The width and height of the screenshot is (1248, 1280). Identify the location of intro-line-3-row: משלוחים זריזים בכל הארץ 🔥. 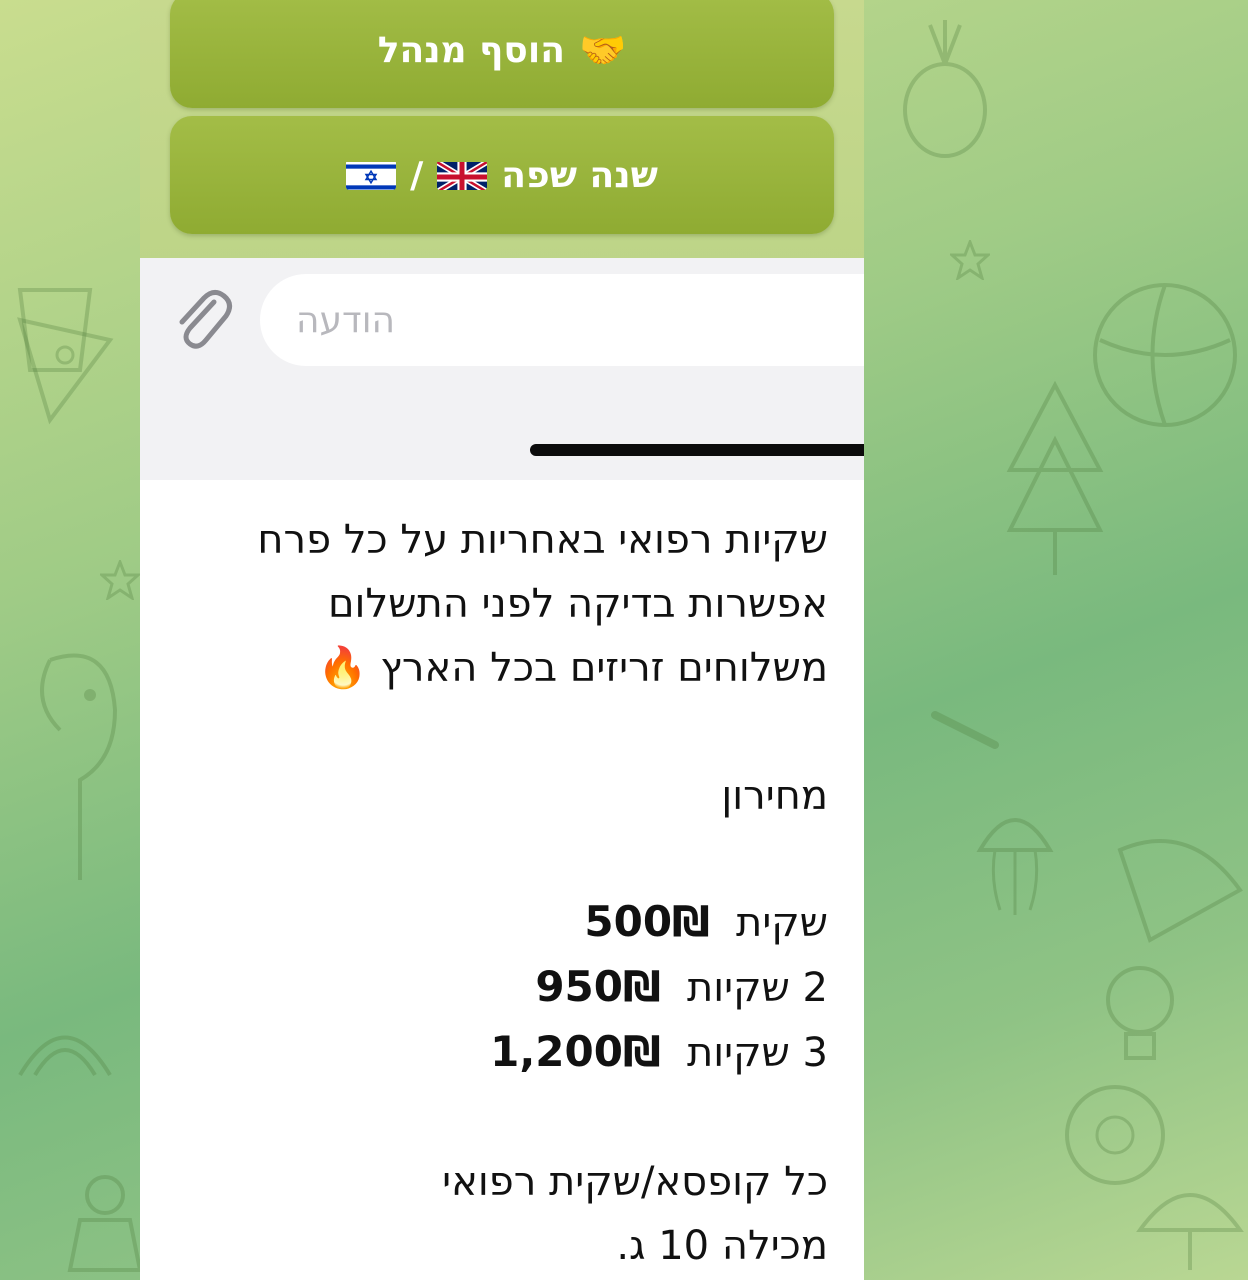
(498, 668).